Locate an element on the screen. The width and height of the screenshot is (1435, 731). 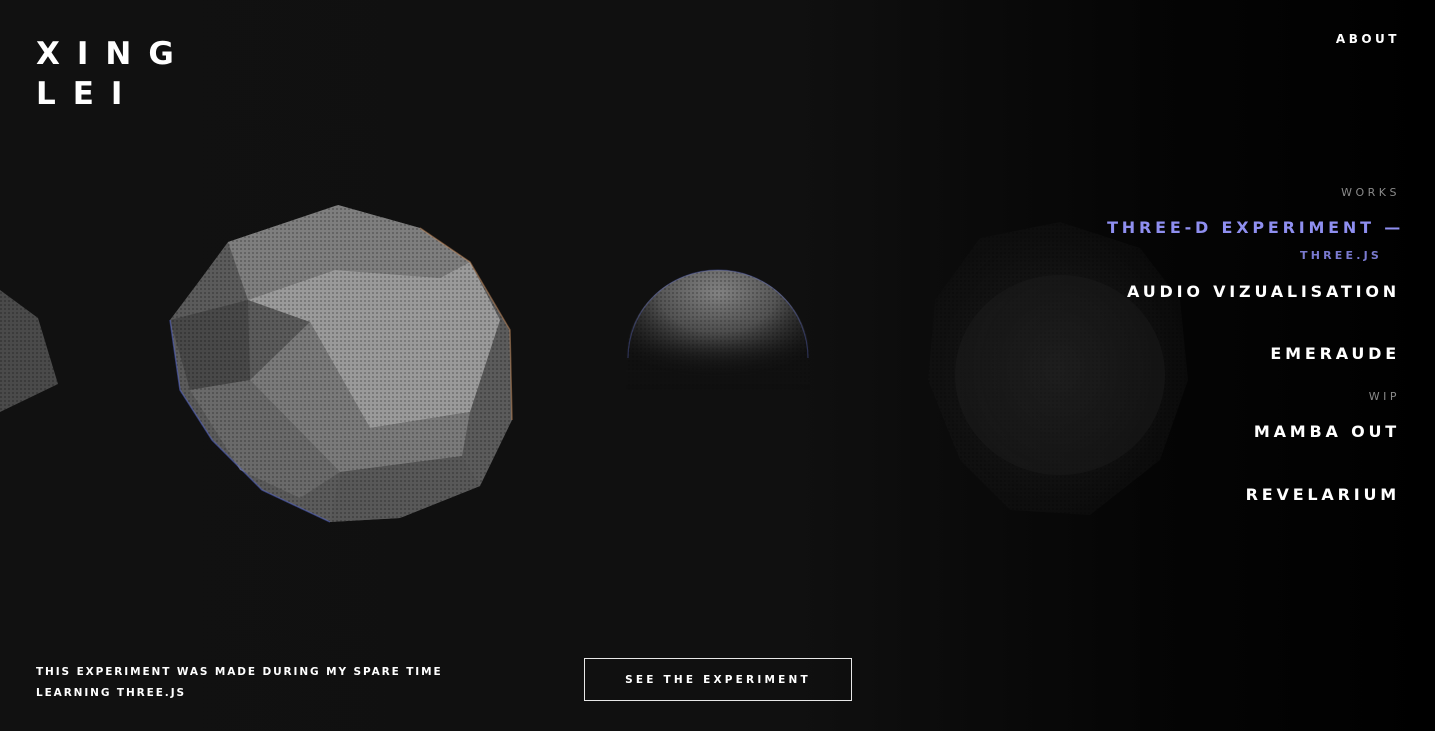
description-line-2: LEARNING THREE.JS is located at coordinates (111, 693).